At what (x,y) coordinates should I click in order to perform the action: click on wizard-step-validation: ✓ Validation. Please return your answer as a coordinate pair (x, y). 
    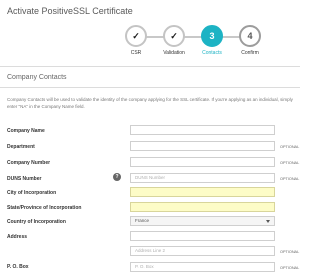
    Looking at the image, I should click on (174, 40).